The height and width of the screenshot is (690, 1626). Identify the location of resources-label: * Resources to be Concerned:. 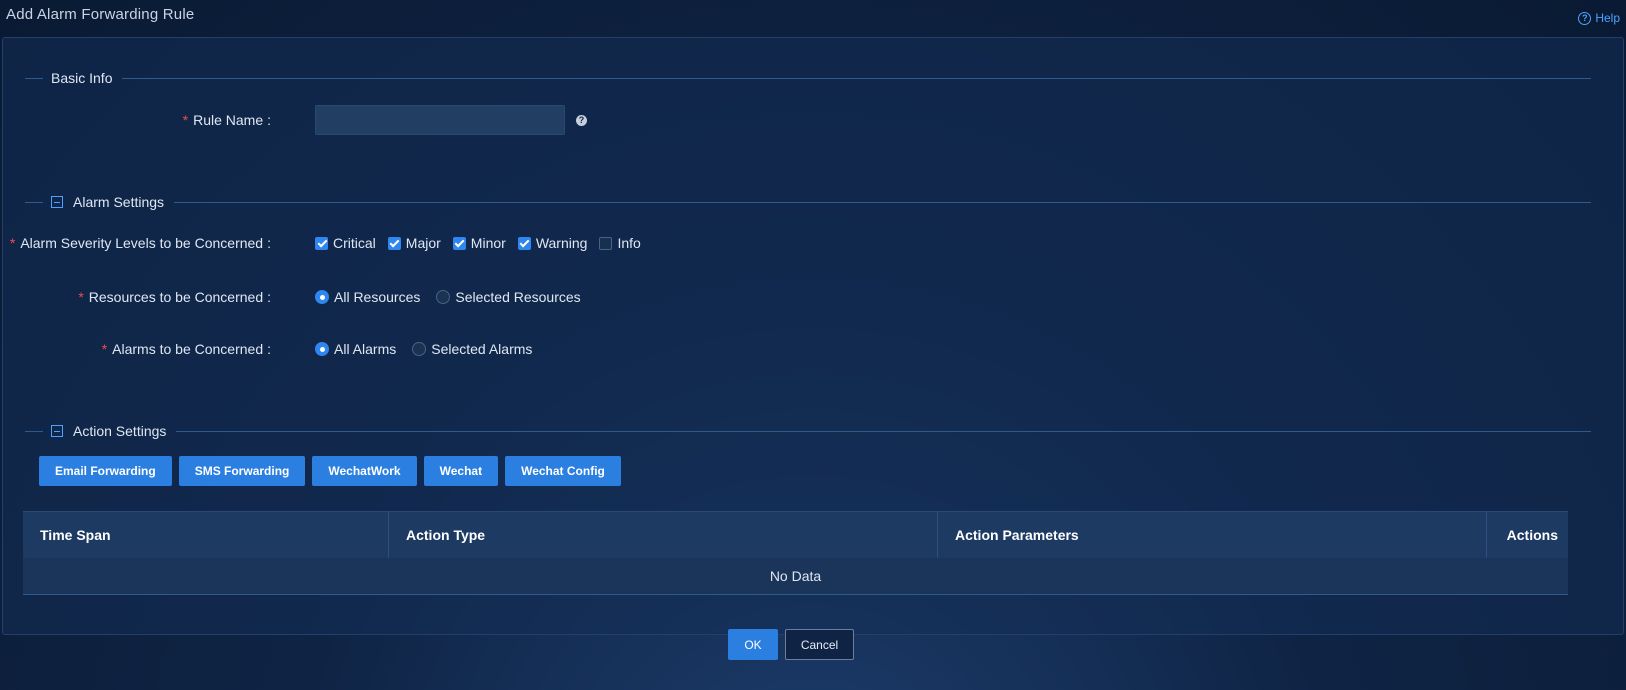
(159, 297).